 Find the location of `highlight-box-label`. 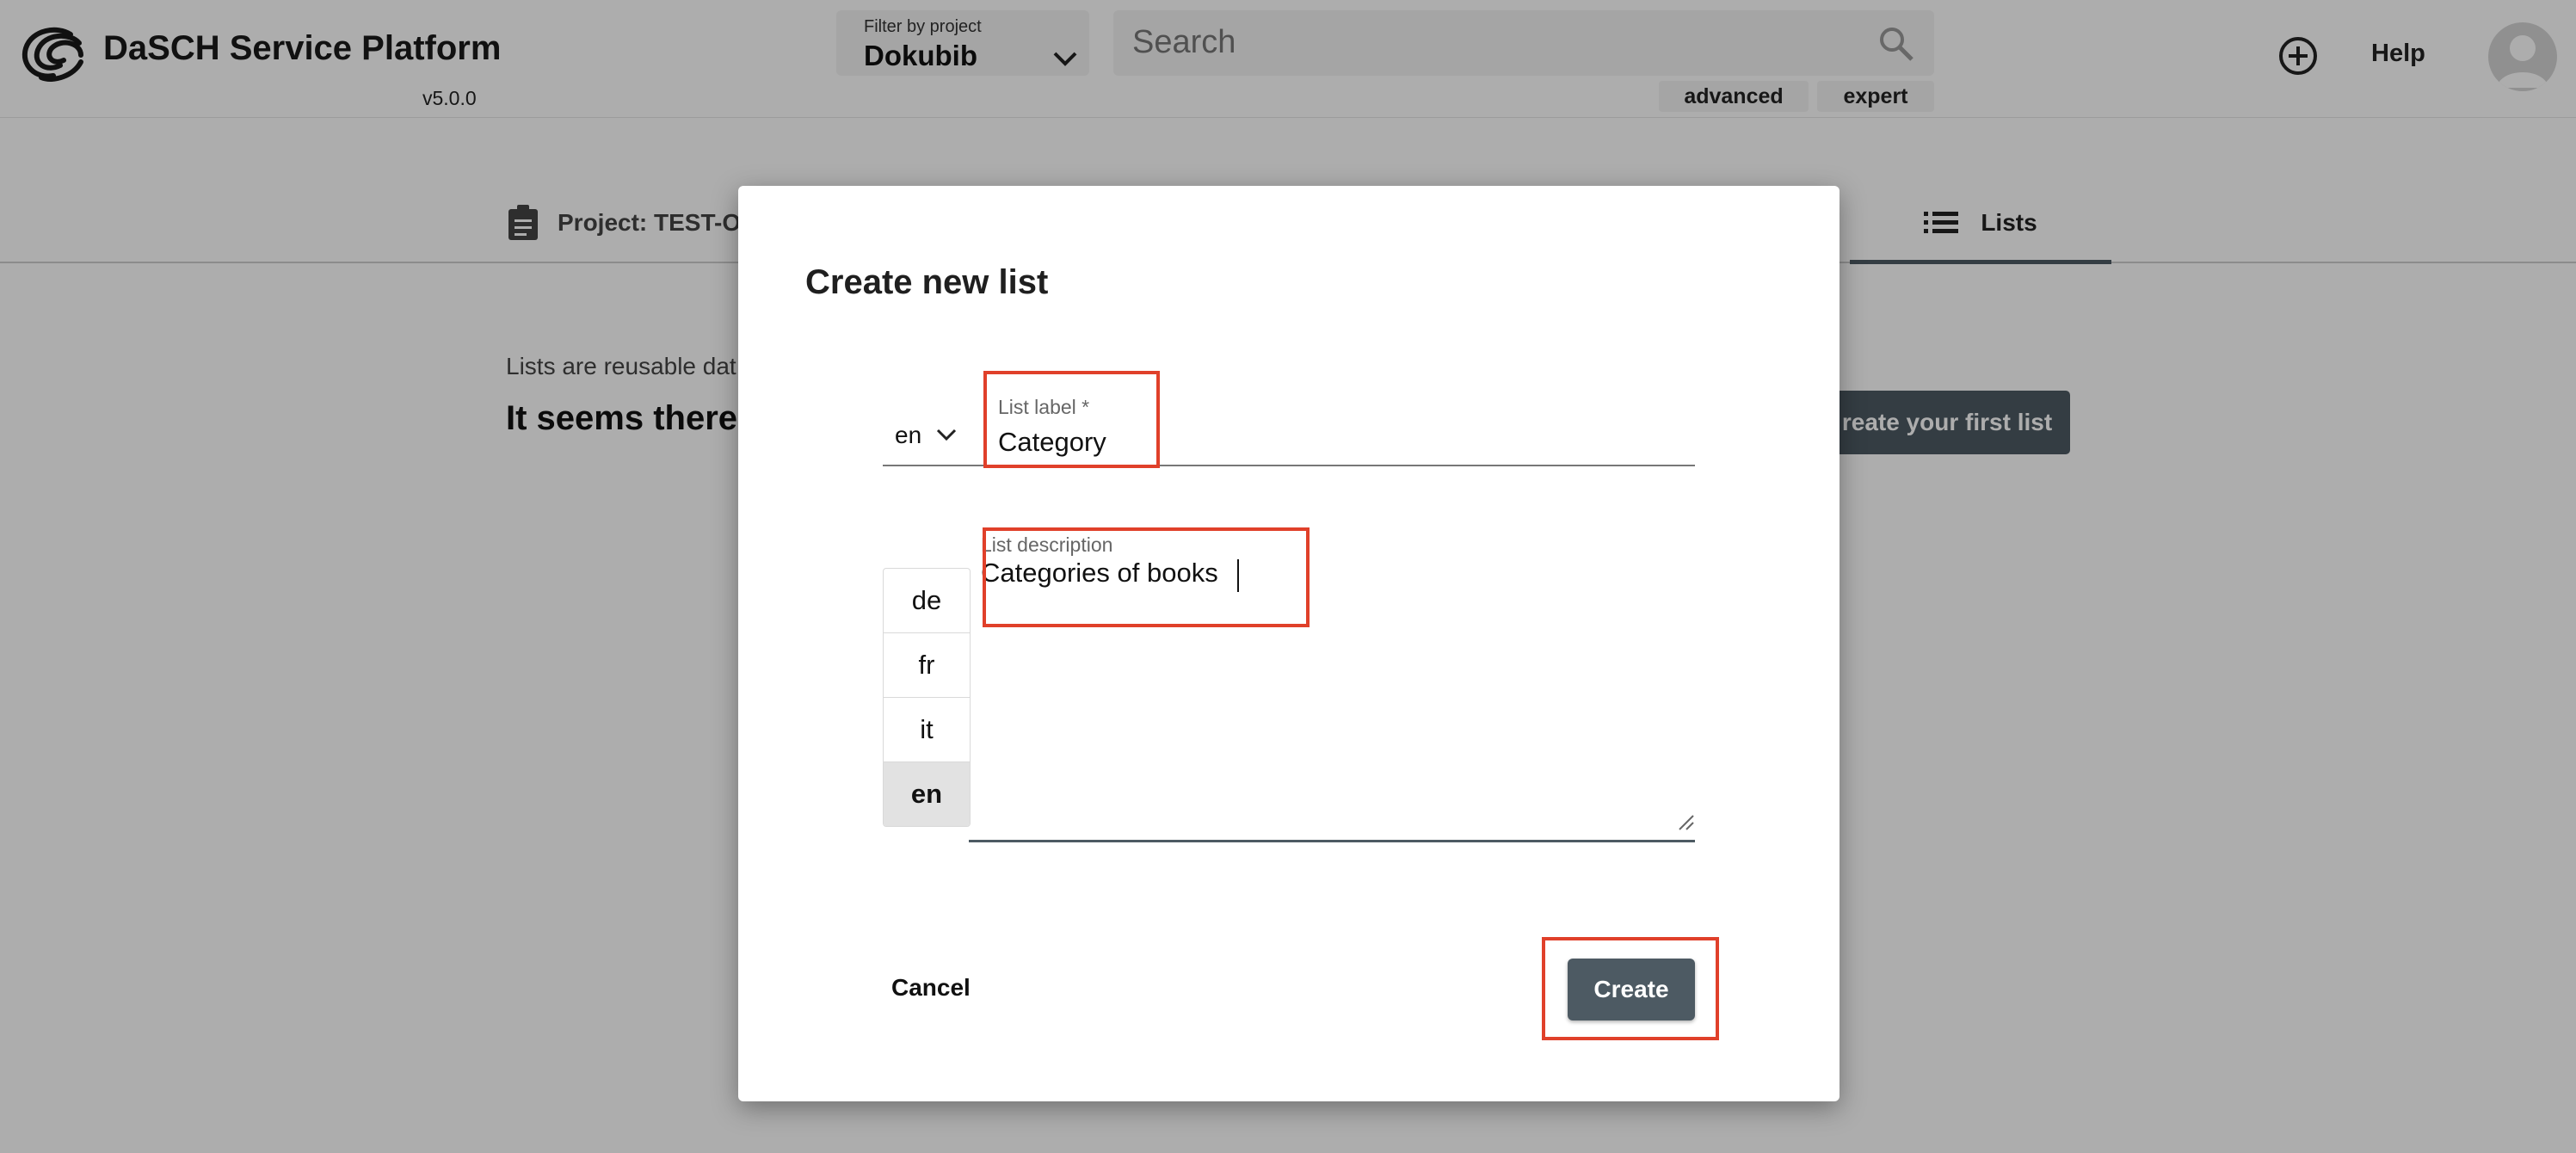

highlight-box-label is located at coordinates (1071, 419).